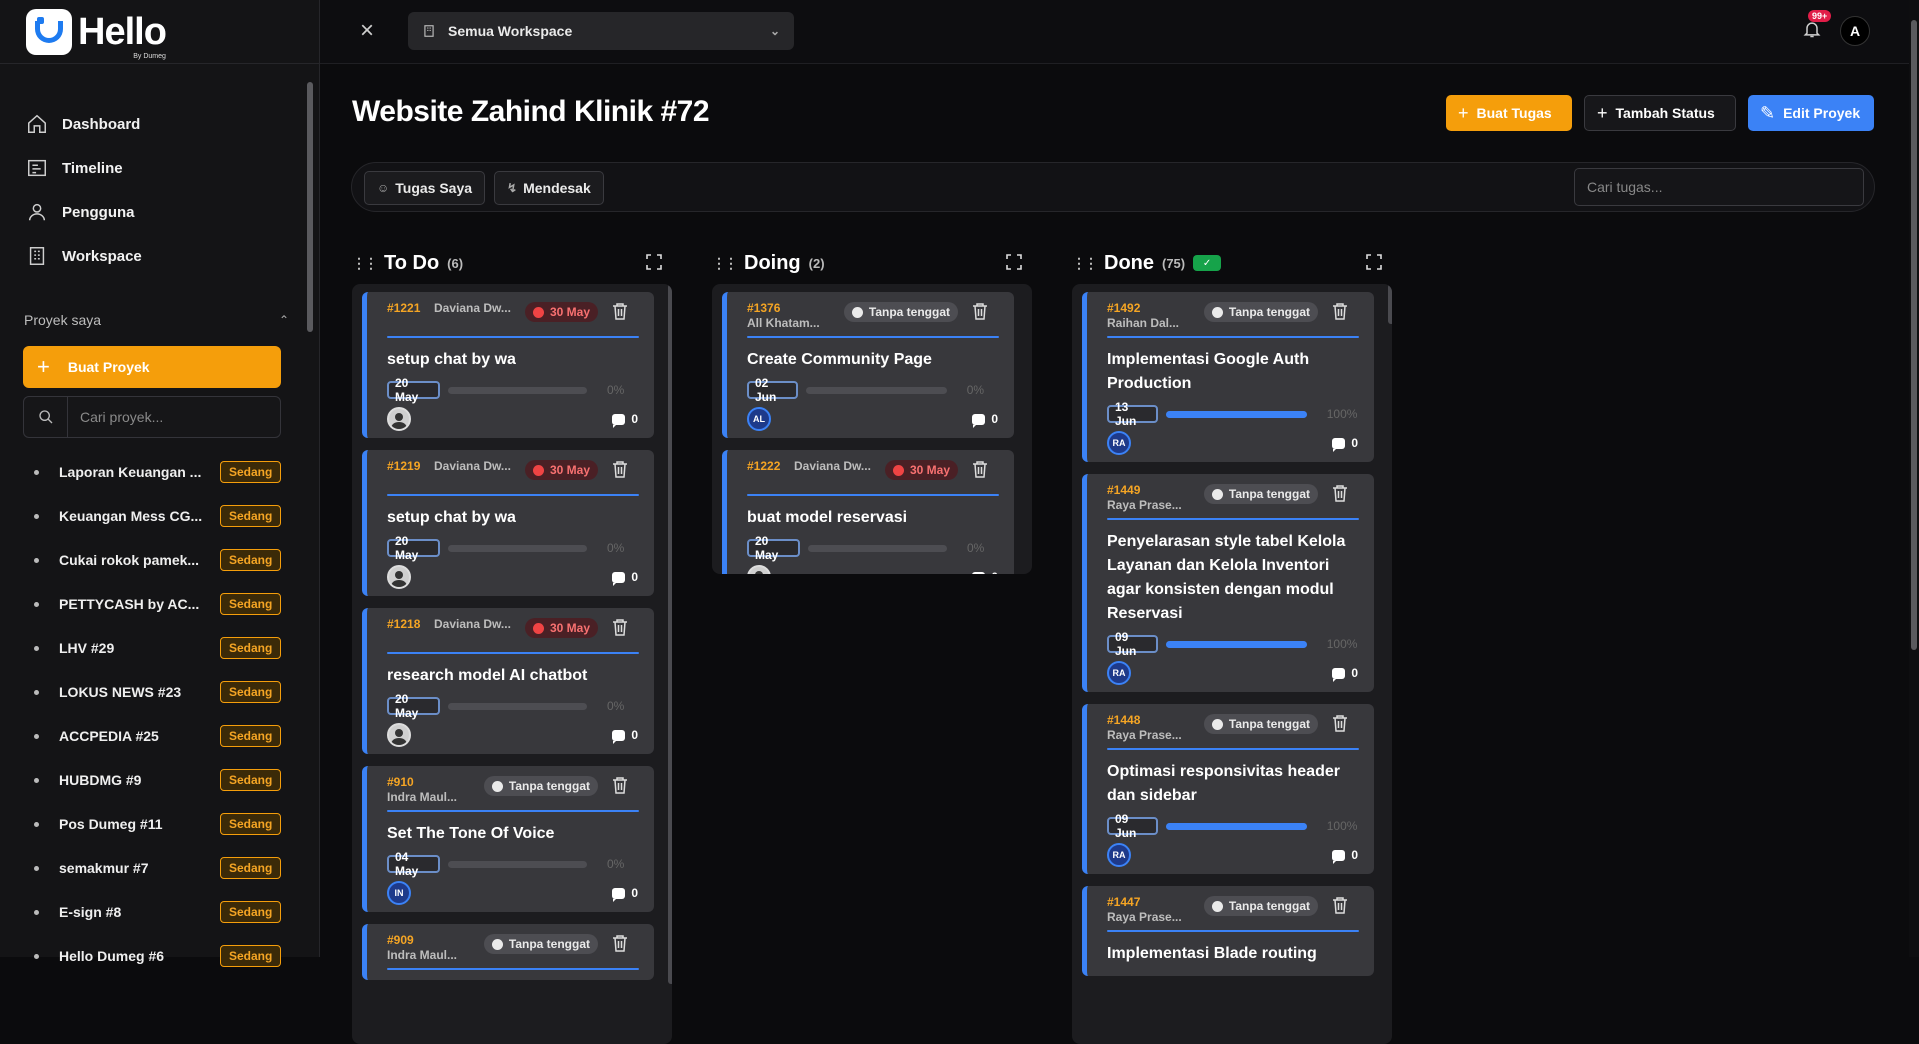 The height and width of the screenshot is (1044, 1919). What do you see at coordinates (549, 188) in the screenshot?
I see `filter-urgent: ↯ Mendesak` at bounding box center [549, 188].